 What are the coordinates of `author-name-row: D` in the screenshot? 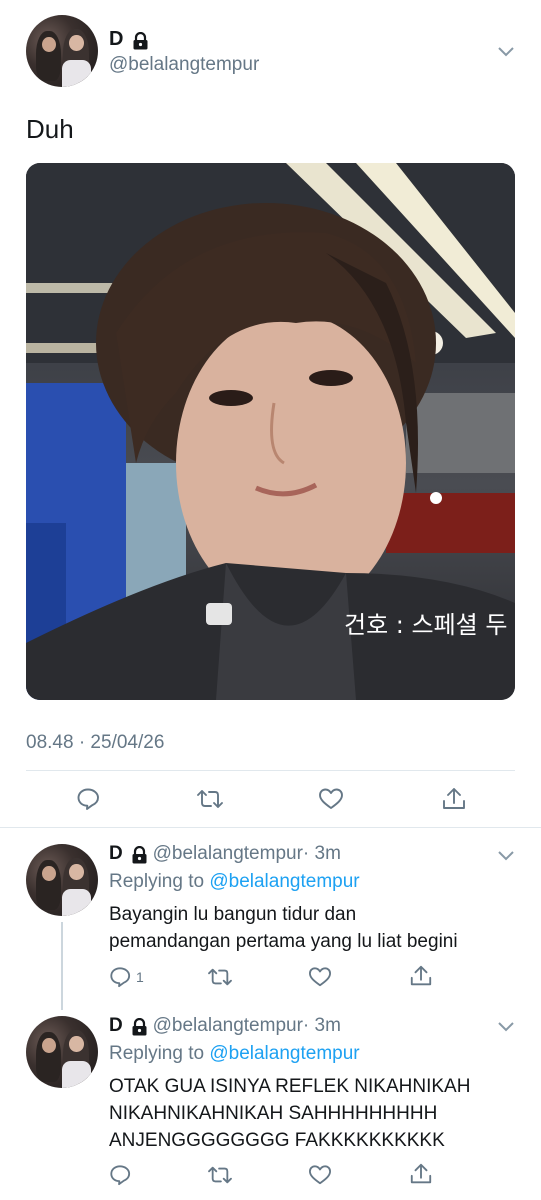 It's located at (129, 39).